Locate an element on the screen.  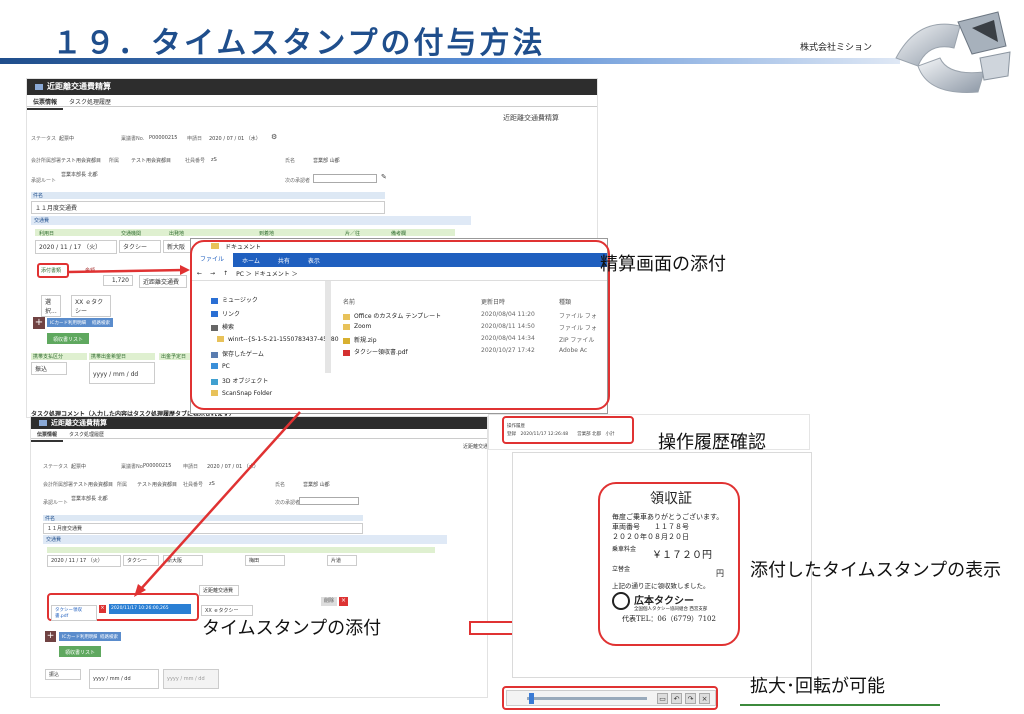
receipt-highlight is located at coordinates (669, 564).